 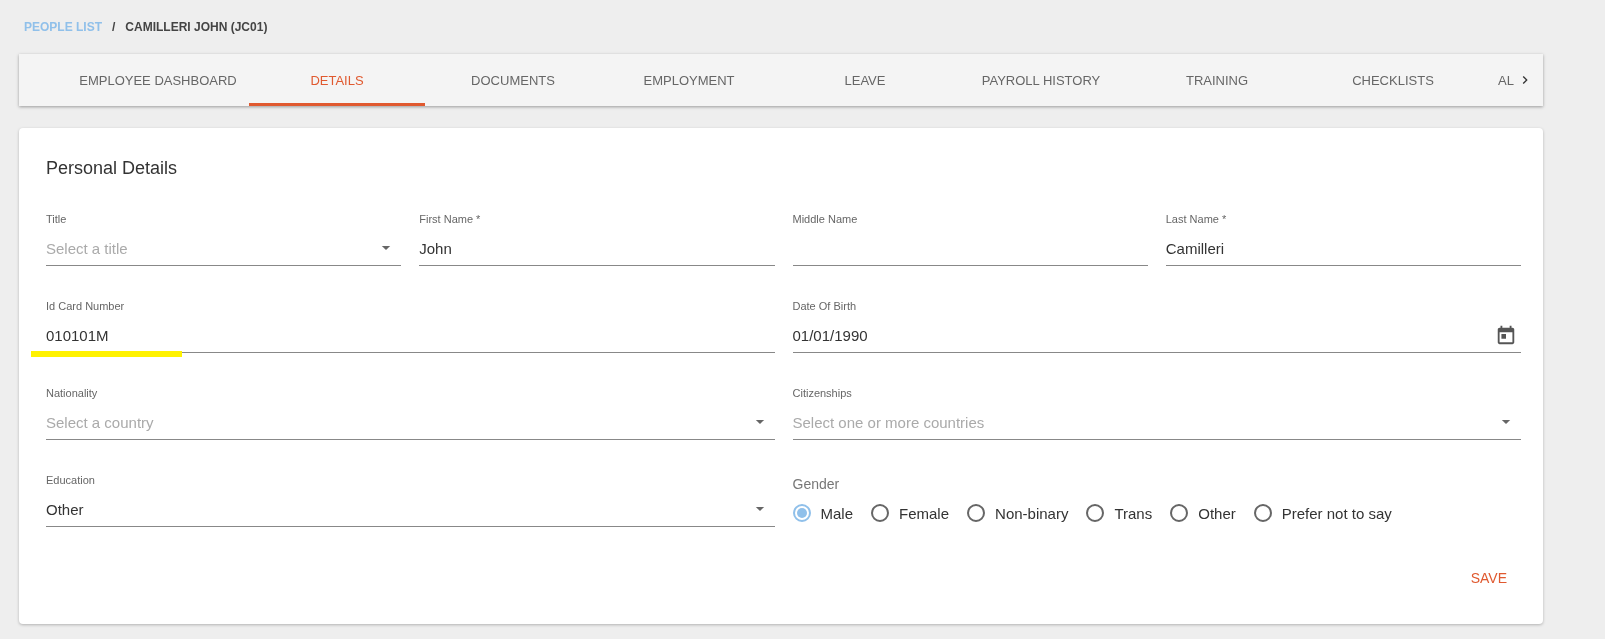 I want to click on tab: TRAINING, so click(x=1217, y=80).